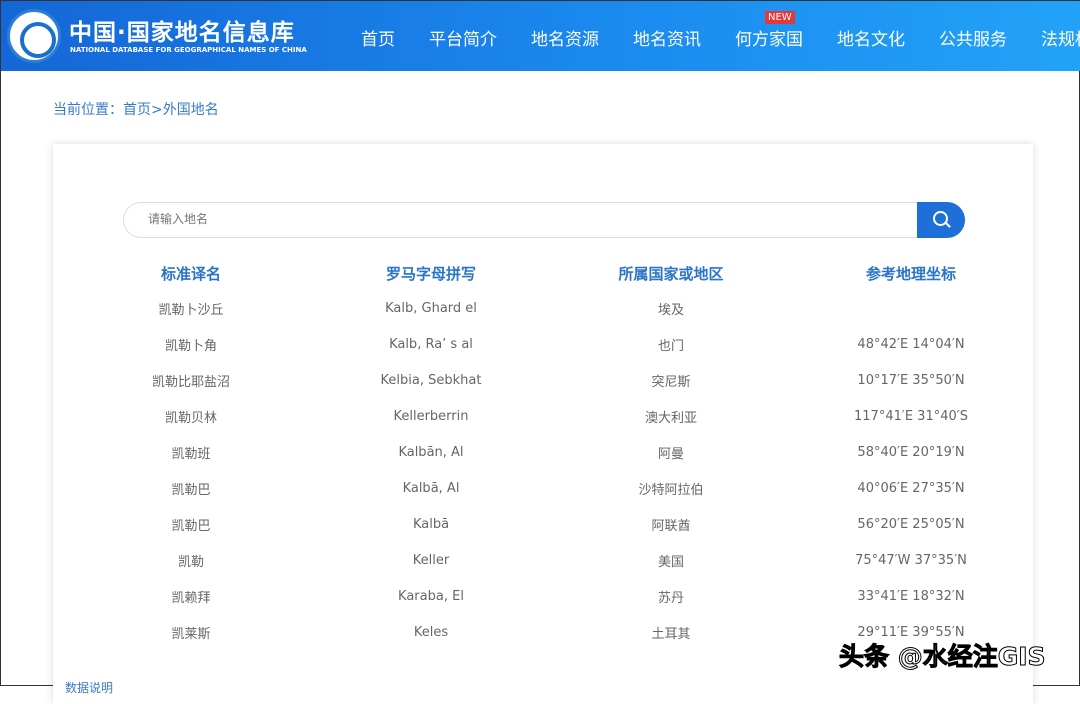 The width and height of the screenshot is (1080, 704). I want to click on table-row: 凯勒卜角 Kalb, Ra’ s al 也门 48°42′E 14°04′N, so click(551, 344).